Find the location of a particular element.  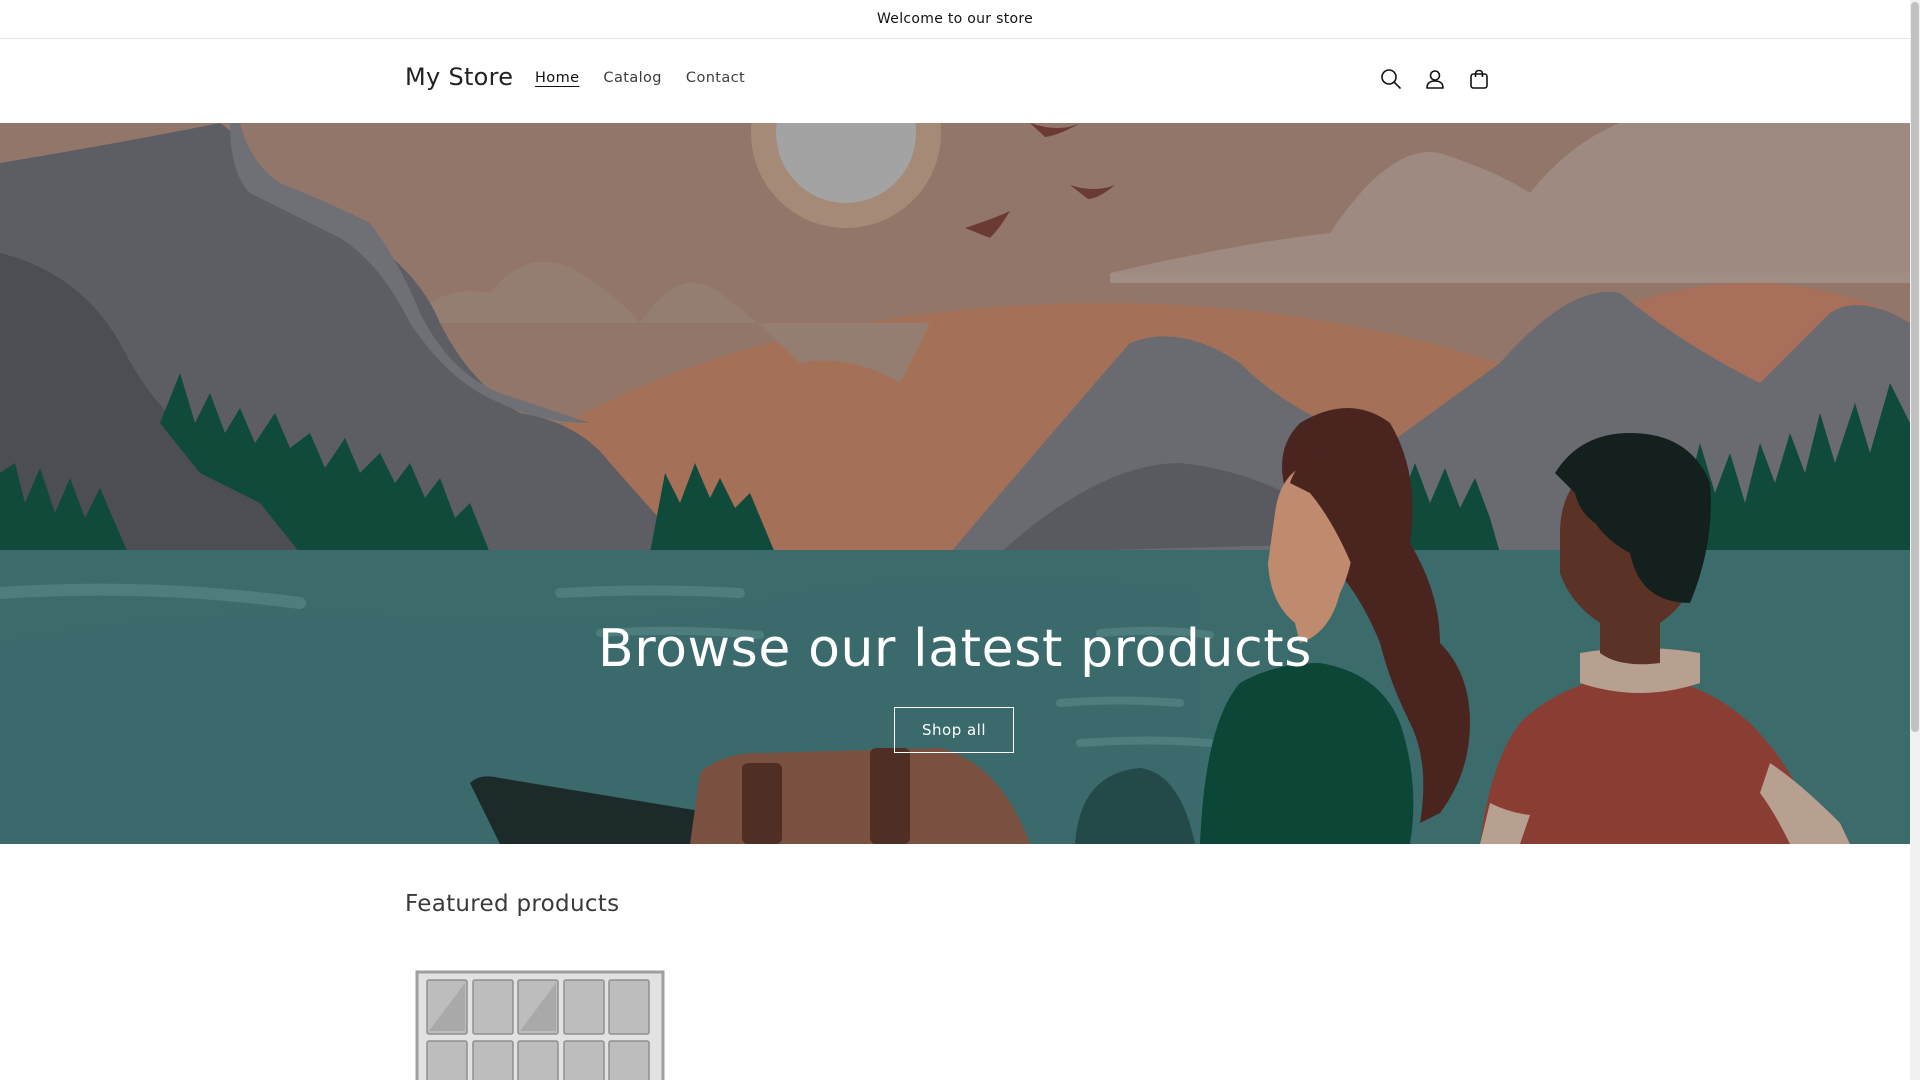

scrollbar-track is located at coordinates (1915, 540).